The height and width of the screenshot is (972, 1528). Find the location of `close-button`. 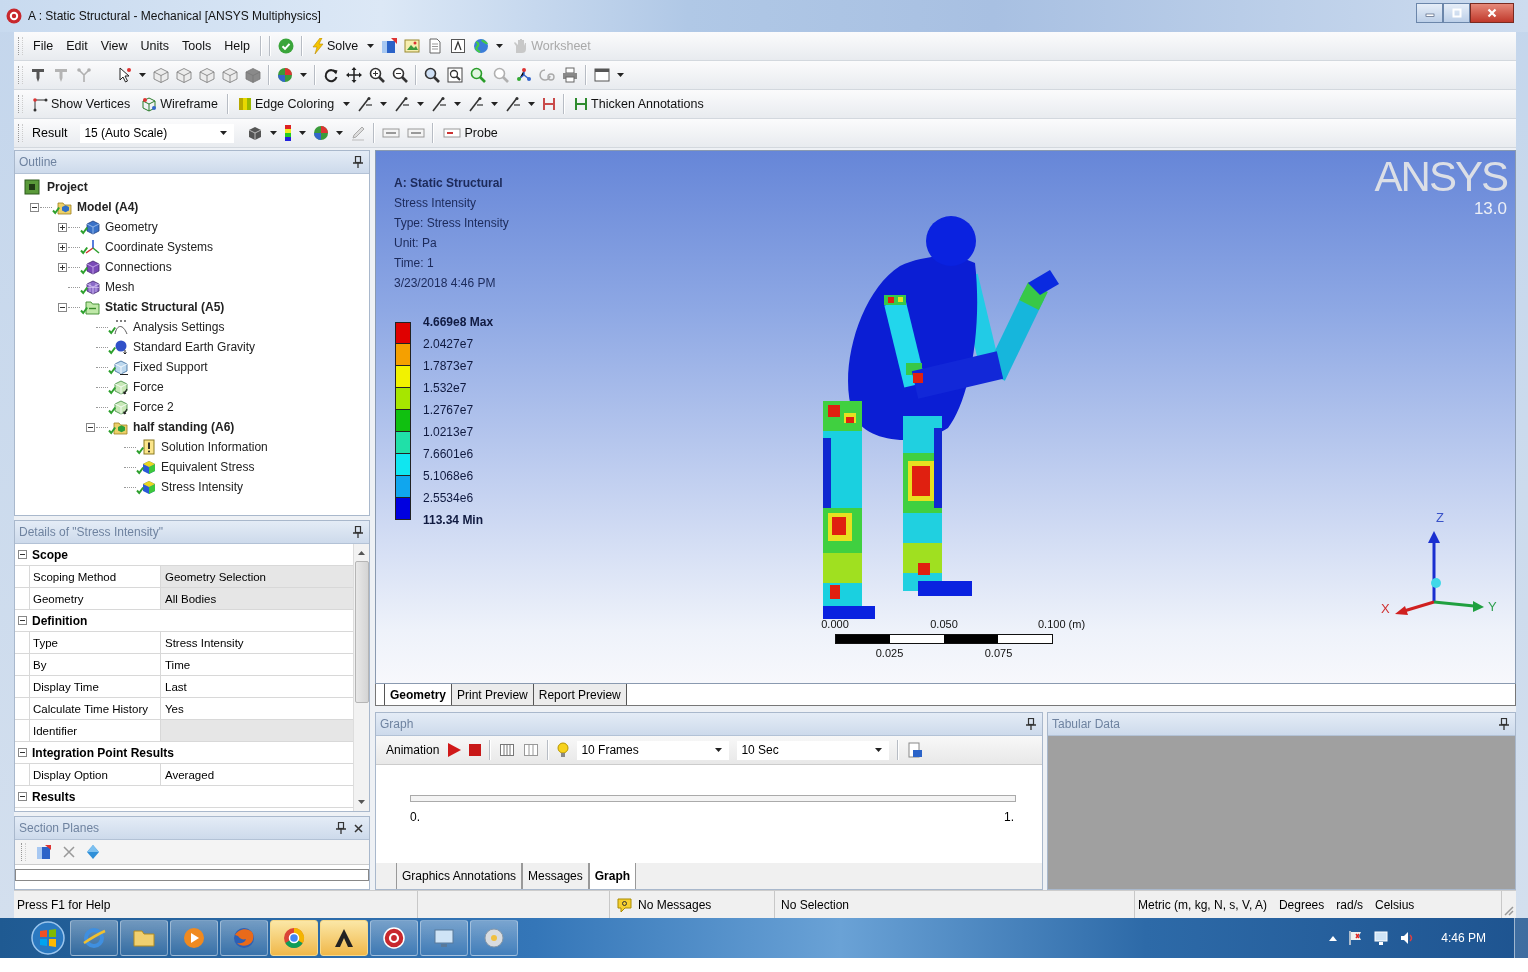

close-button is located at coordinates (1492, 13).